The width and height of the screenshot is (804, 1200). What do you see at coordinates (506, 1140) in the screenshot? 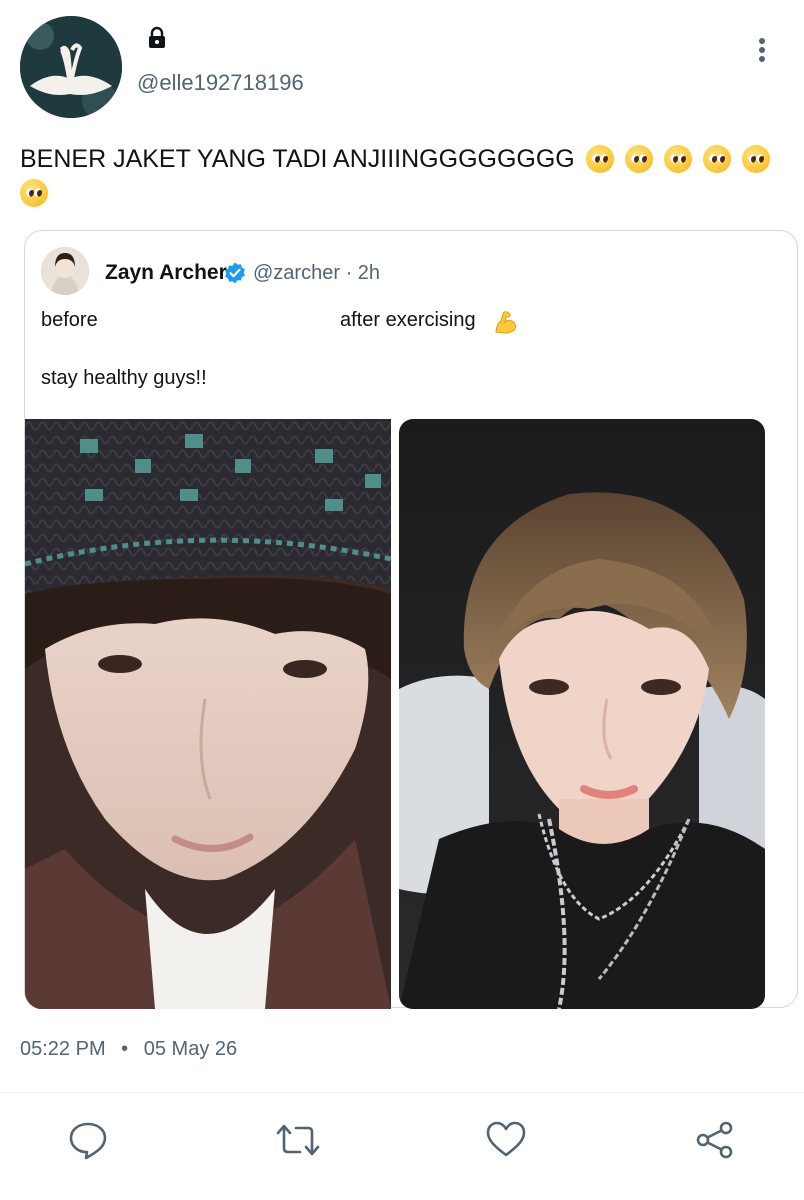
I see `like-icon` at bounding box center [506, 1140].